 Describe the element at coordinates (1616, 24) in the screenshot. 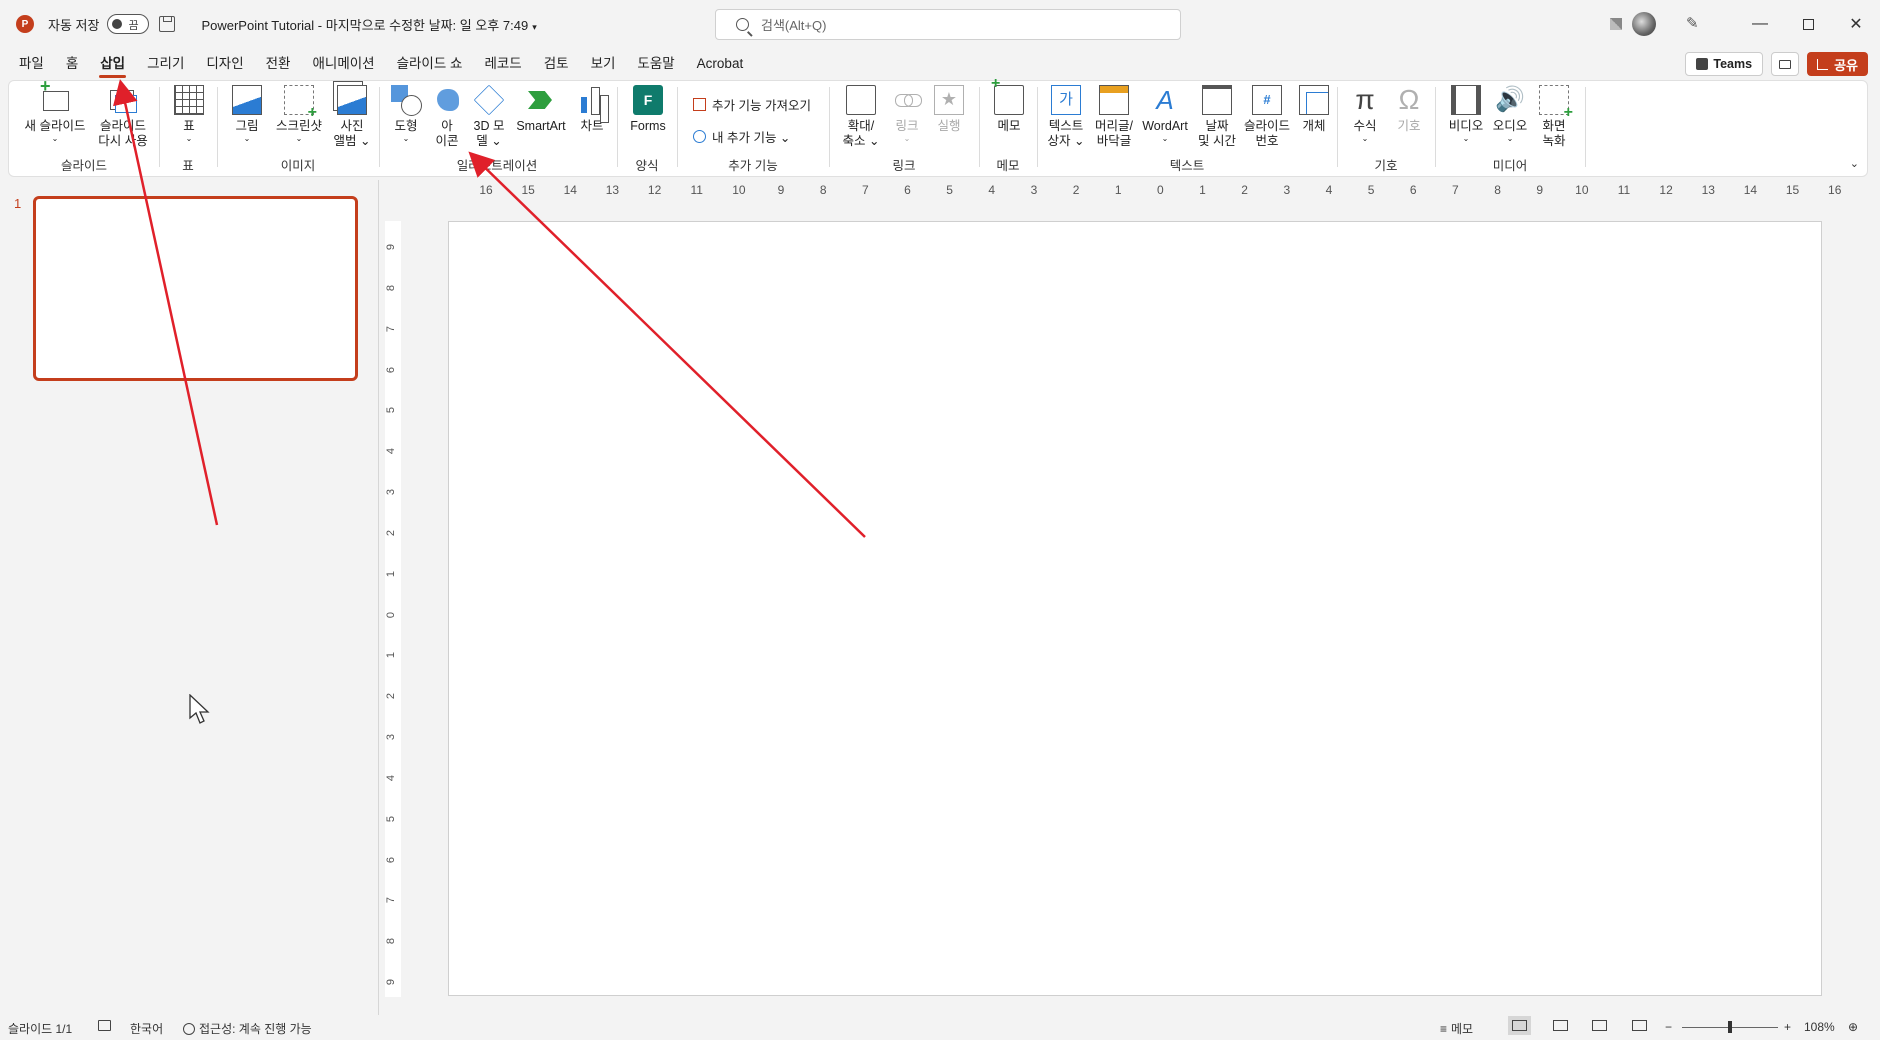

I see `coauthor-icon` at that location.